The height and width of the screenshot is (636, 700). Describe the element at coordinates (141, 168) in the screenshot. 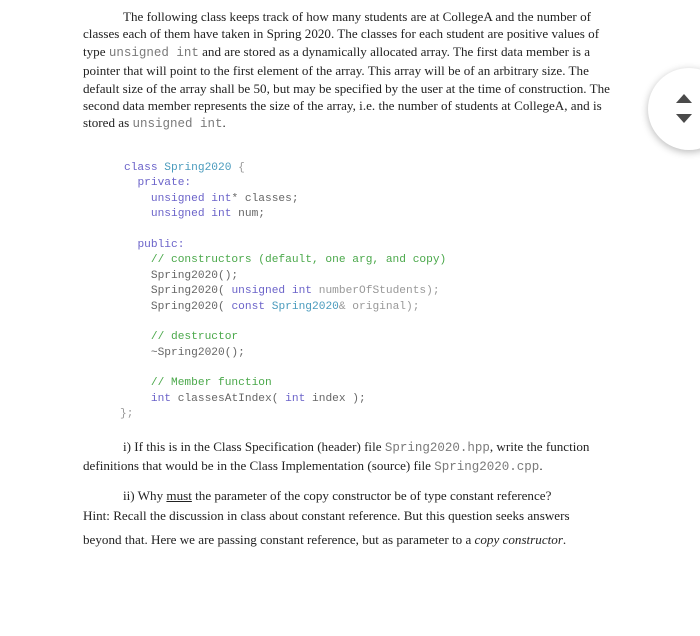

I see `keyword-class: class` at that location.